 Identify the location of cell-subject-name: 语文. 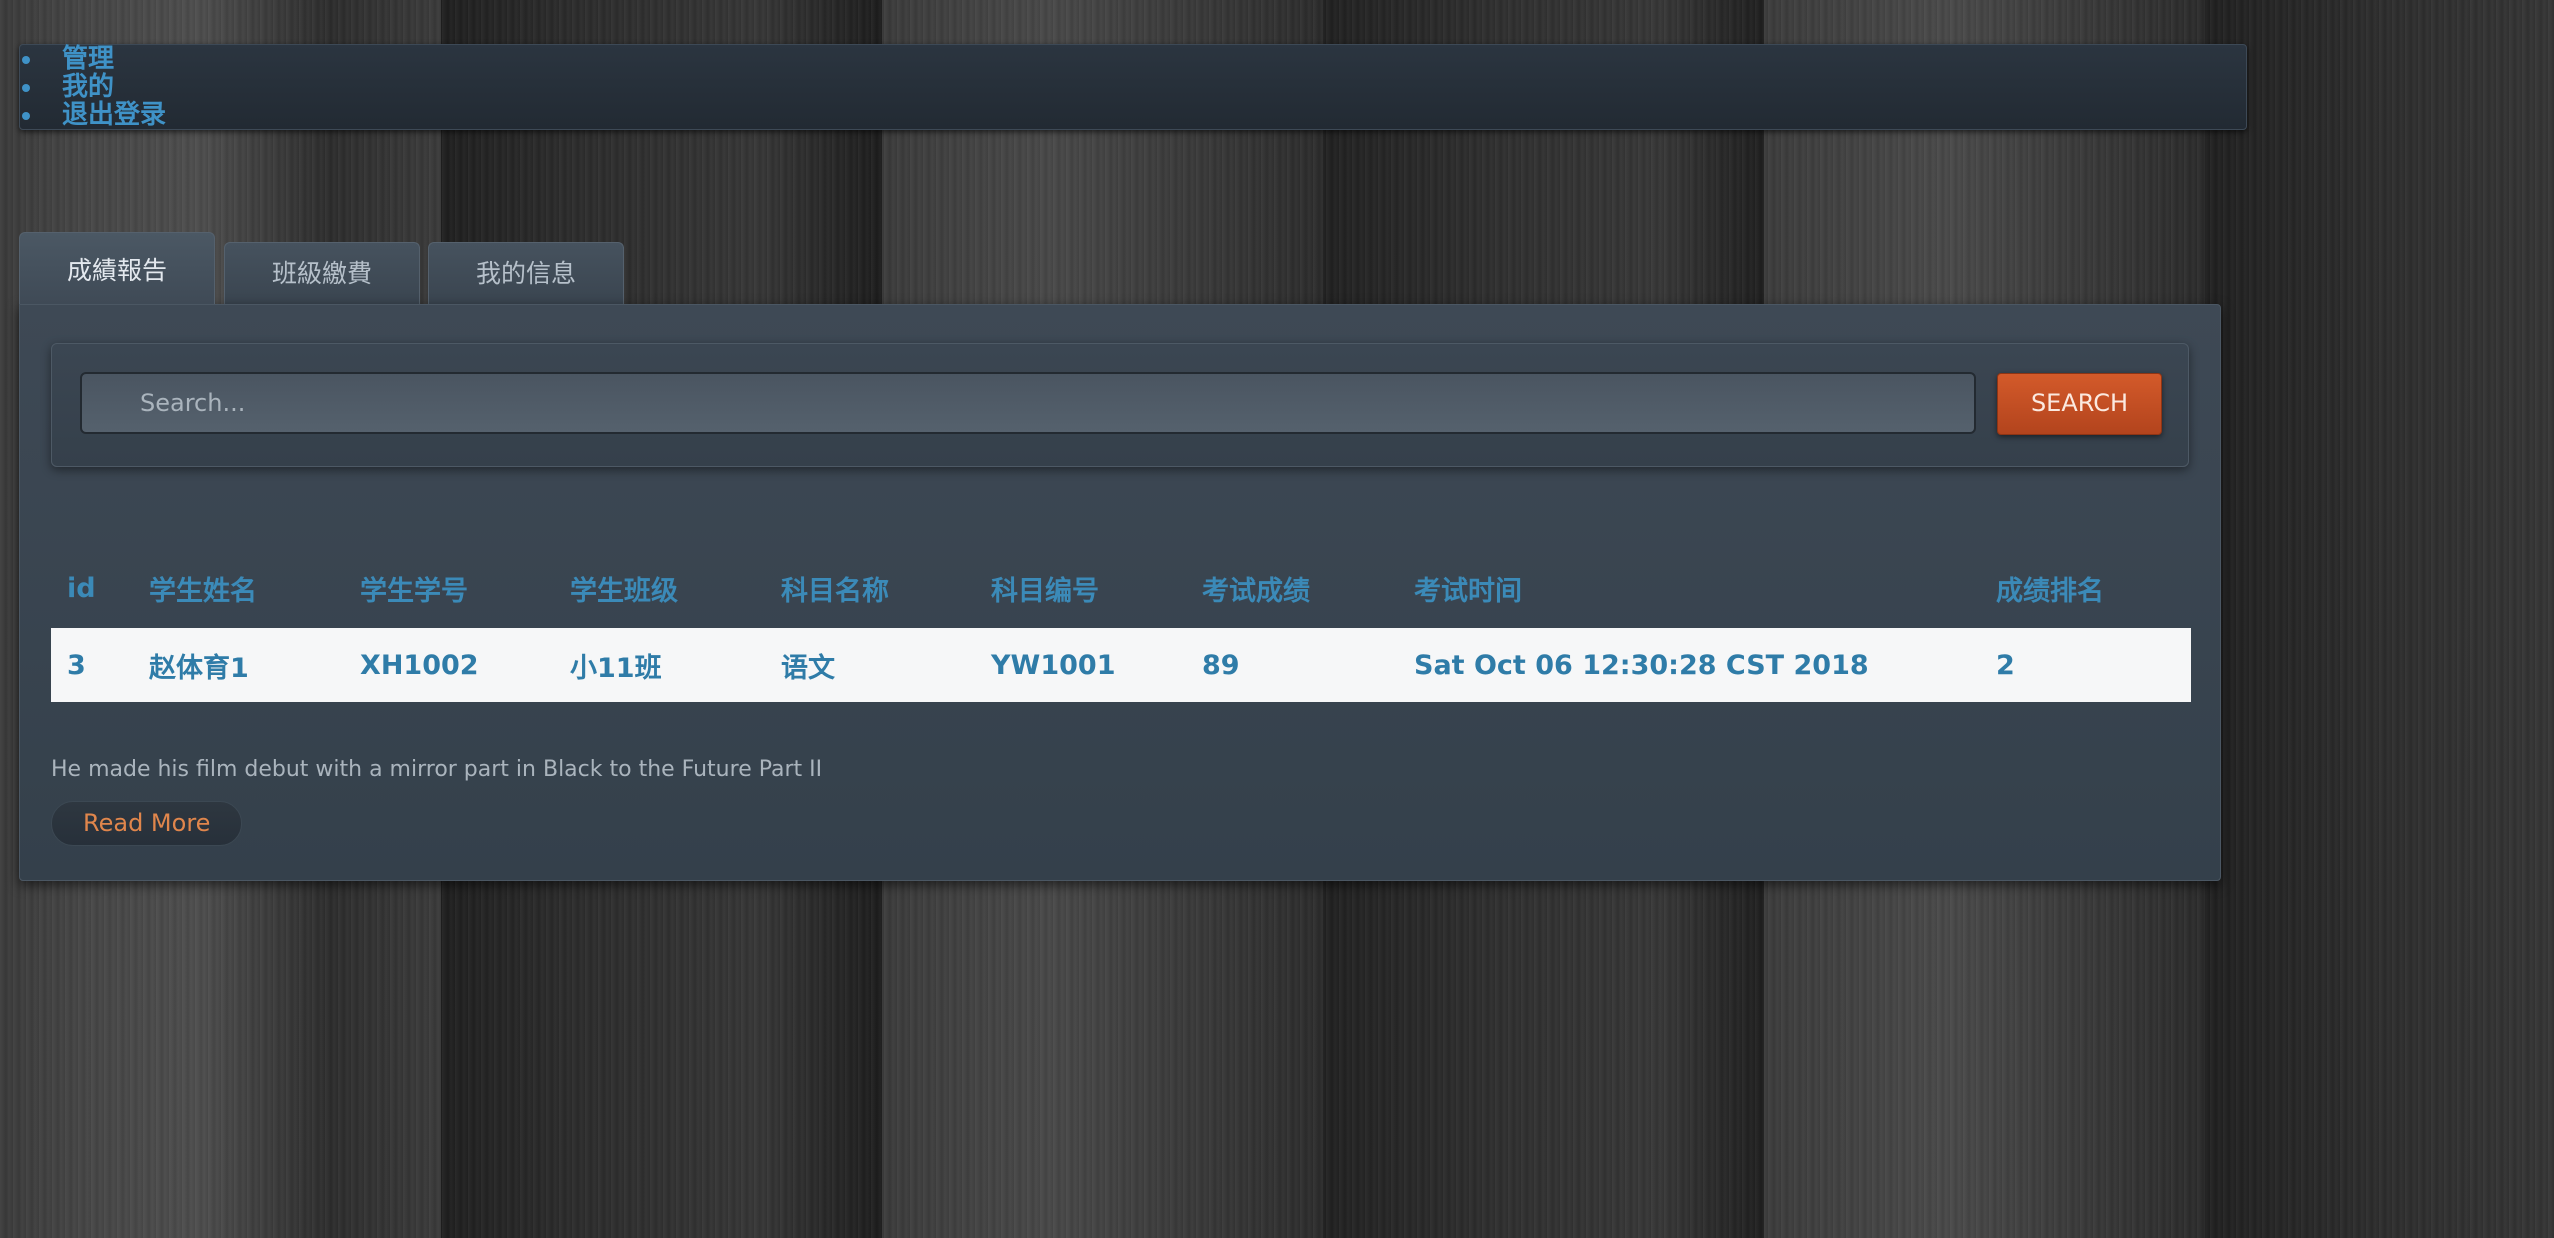
(870, 665).